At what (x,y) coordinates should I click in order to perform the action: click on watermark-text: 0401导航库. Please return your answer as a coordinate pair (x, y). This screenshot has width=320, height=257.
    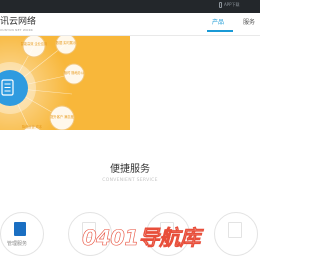
    Looking at the image, I should click on (141, 238).